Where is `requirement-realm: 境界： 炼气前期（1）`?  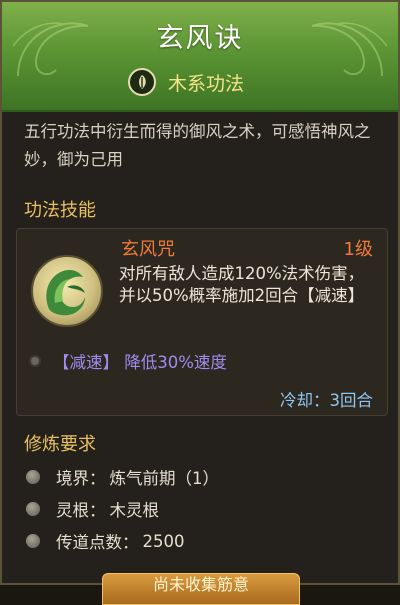
requirement-realm: 境界： 炼气前期（1） is located at coordinates (196, 477).